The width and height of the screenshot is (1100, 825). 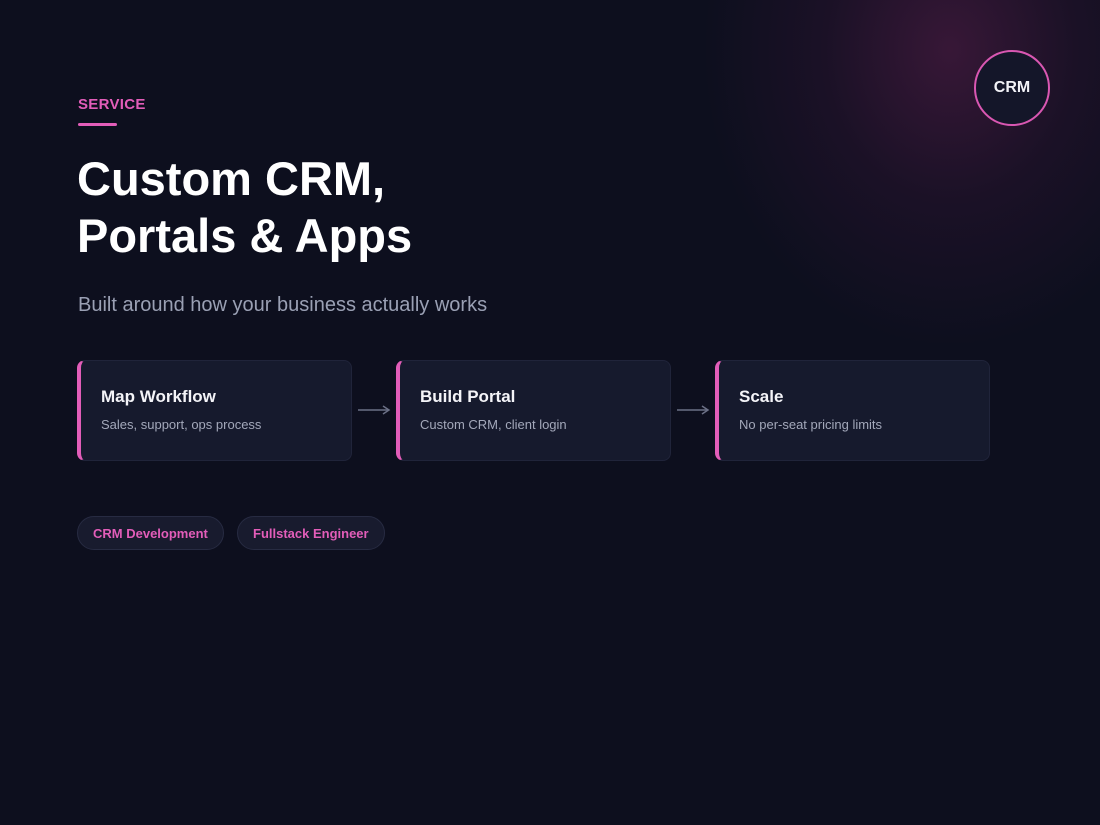 What do you see at coordinates (468, 396) in the screenshot?
I see `step-title: Build Portal` at bounding box center [468, 396].